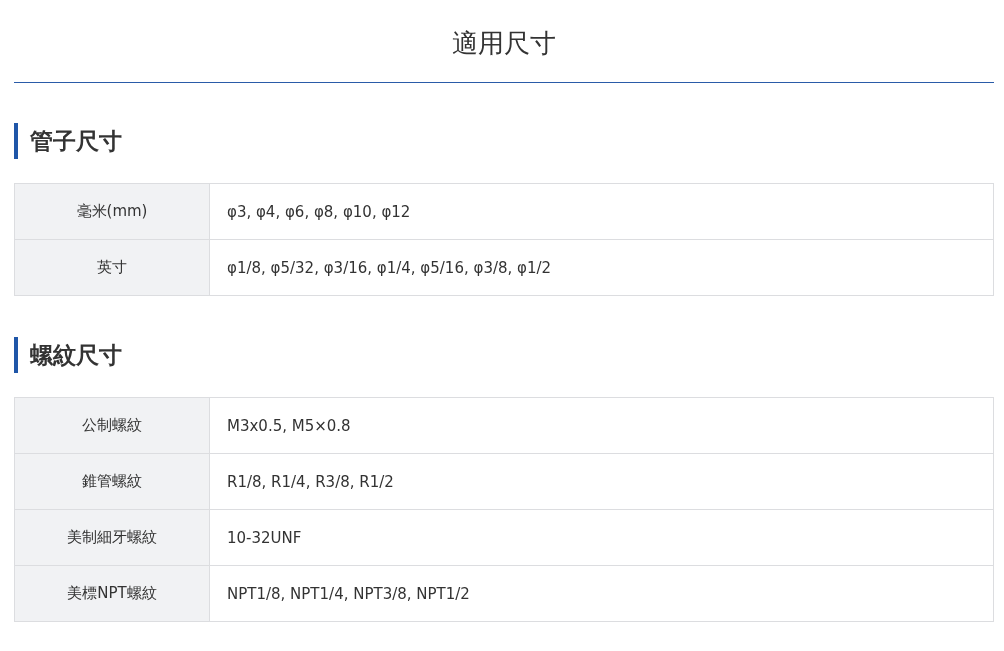 Image resolution: width=1004 pixels, height=651 pixels. Describe the element at coordinates (601, 537) in the screenshot. I see `row-value: 10-32UNF` at that location.